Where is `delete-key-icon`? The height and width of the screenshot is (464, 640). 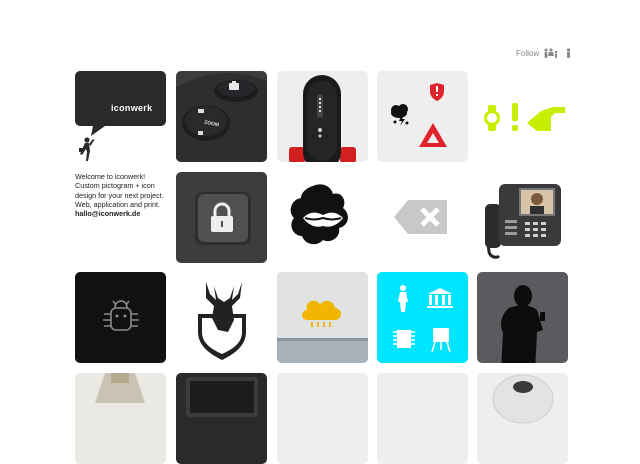
delete-key-icon is located at coordinates (420, 217).